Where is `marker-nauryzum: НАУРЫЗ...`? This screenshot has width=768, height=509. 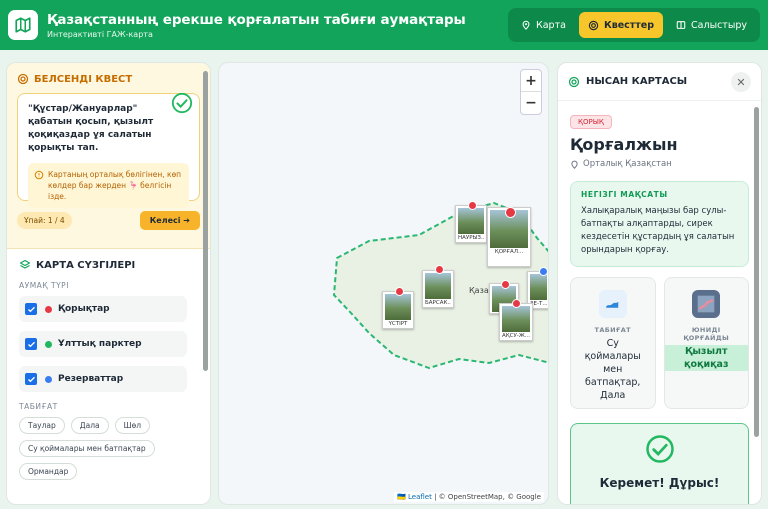 marker-nauryzum: НАУРЫЗ... is located at coordinates (471, 224).